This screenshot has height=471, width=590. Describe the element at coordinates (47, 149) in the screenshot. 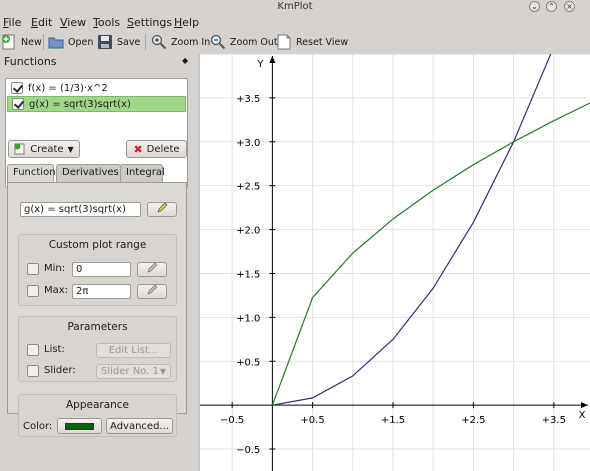

I see `create-label: Create` at that location.